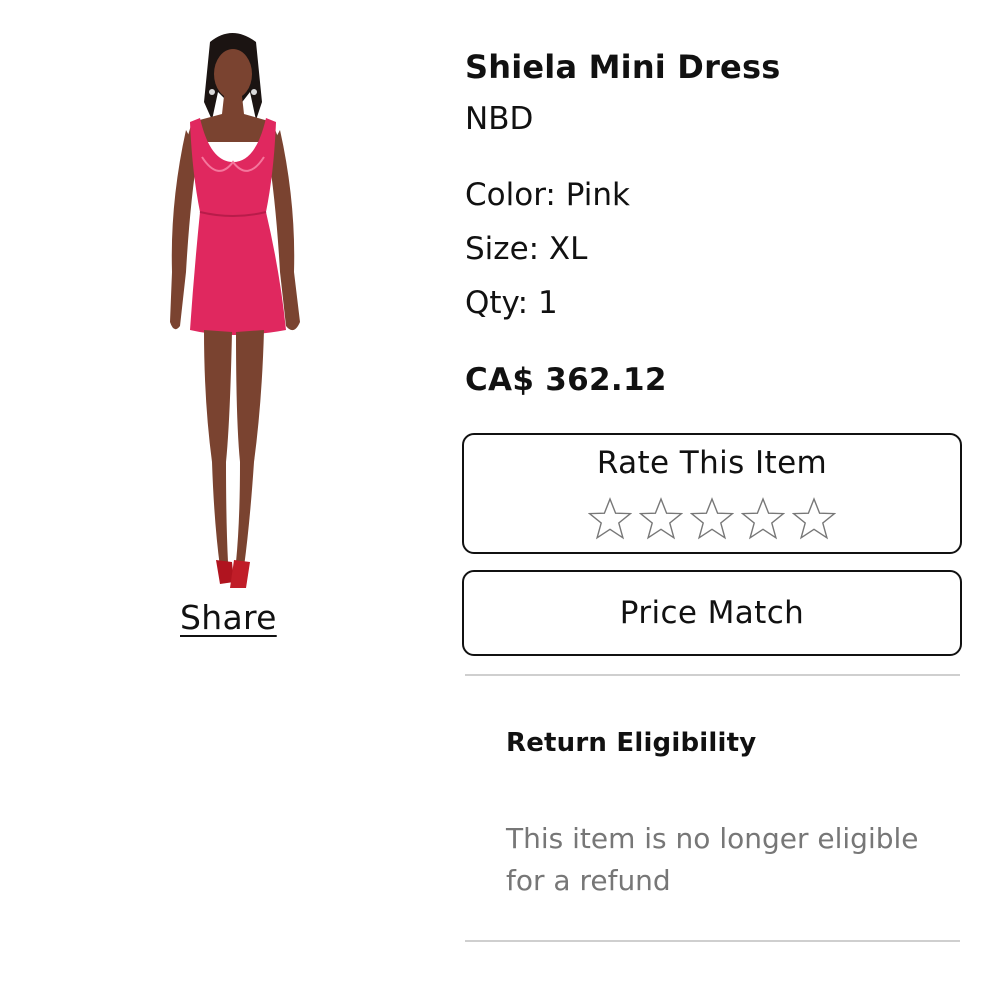 This screenshot has width=1000, height=1000. What do you see at coordinates (228, 617) in the screenshot?
I see `share-link: Share` at bounding box center [228, 617].